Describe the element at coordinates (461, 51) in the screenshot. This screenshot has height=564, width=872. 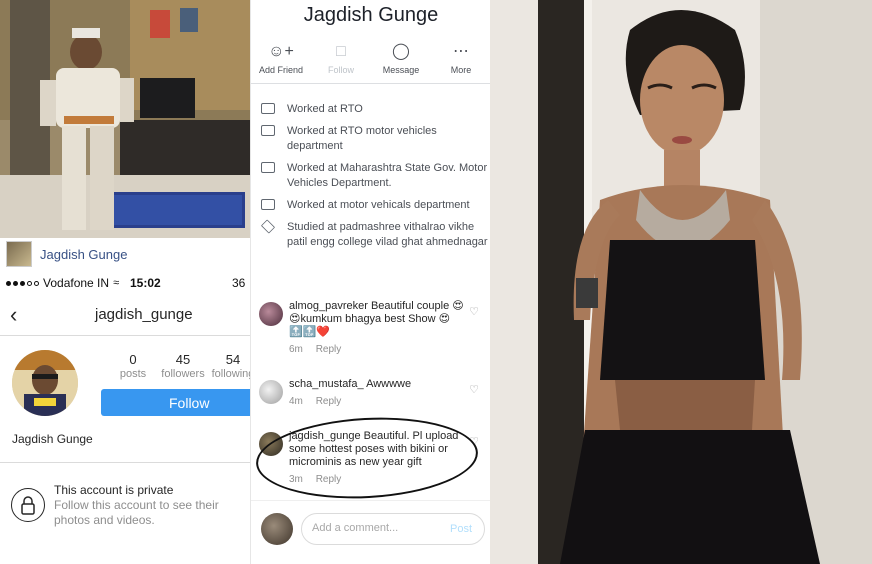
I see `more-icon: ⋯` at that location.